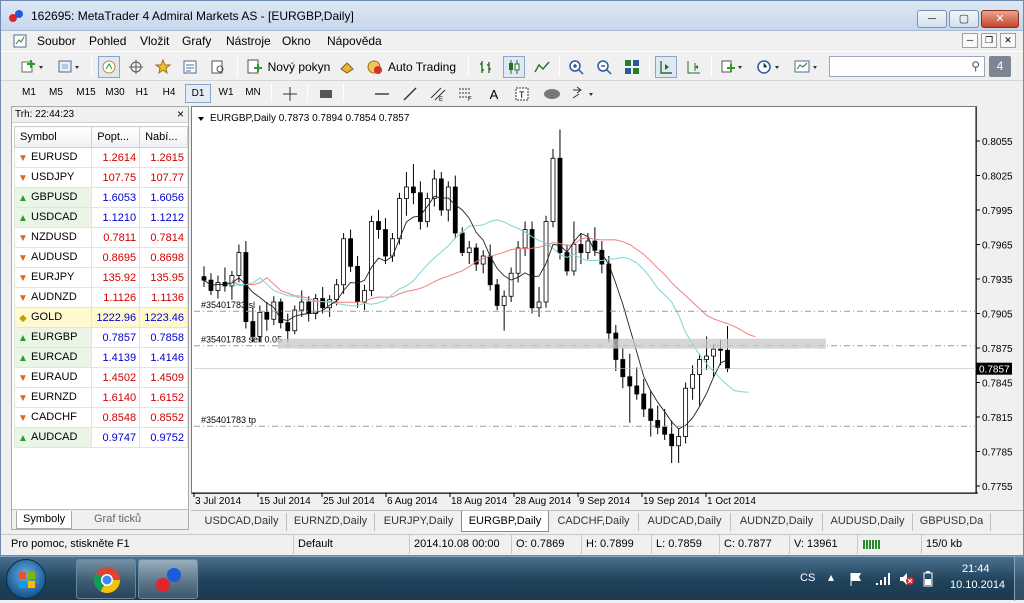  I want to click on equidistant-channel-tool: E, so click(438, 94).